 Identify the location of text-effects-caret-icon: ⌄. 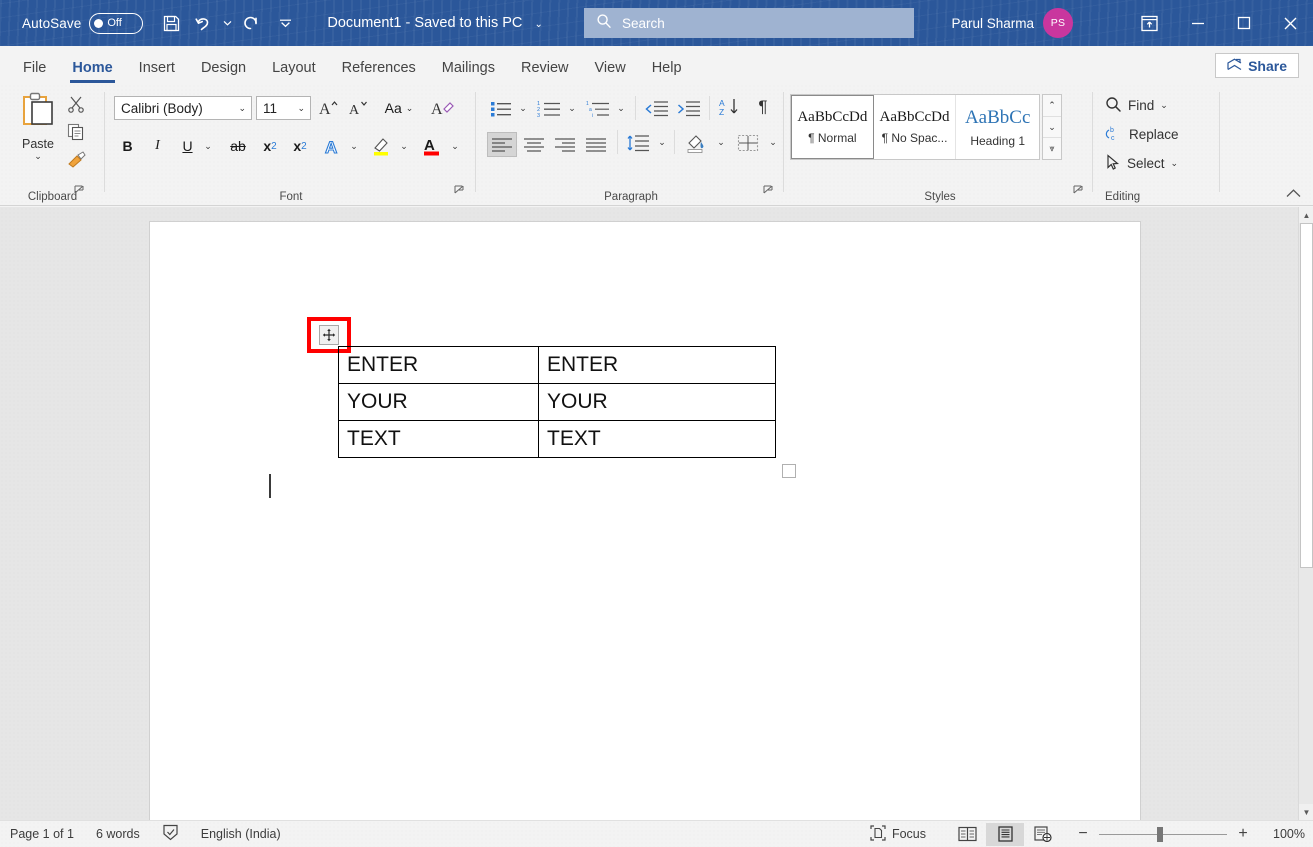
(354, 146).